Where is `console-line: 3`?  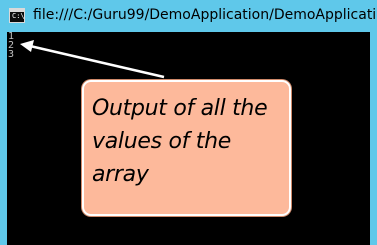 console-line: 3 is located at coordinates (11, 54).